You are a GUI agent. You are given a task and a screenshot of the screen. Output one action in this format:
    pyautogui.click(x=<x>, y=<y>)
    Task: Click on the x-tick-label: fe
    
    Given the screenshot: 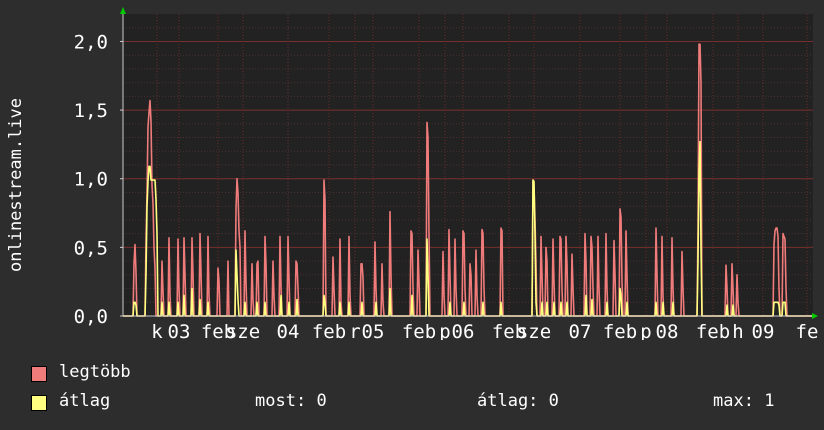 What is the action you would take?
    pyautogui.click(x=807, y=330)
    